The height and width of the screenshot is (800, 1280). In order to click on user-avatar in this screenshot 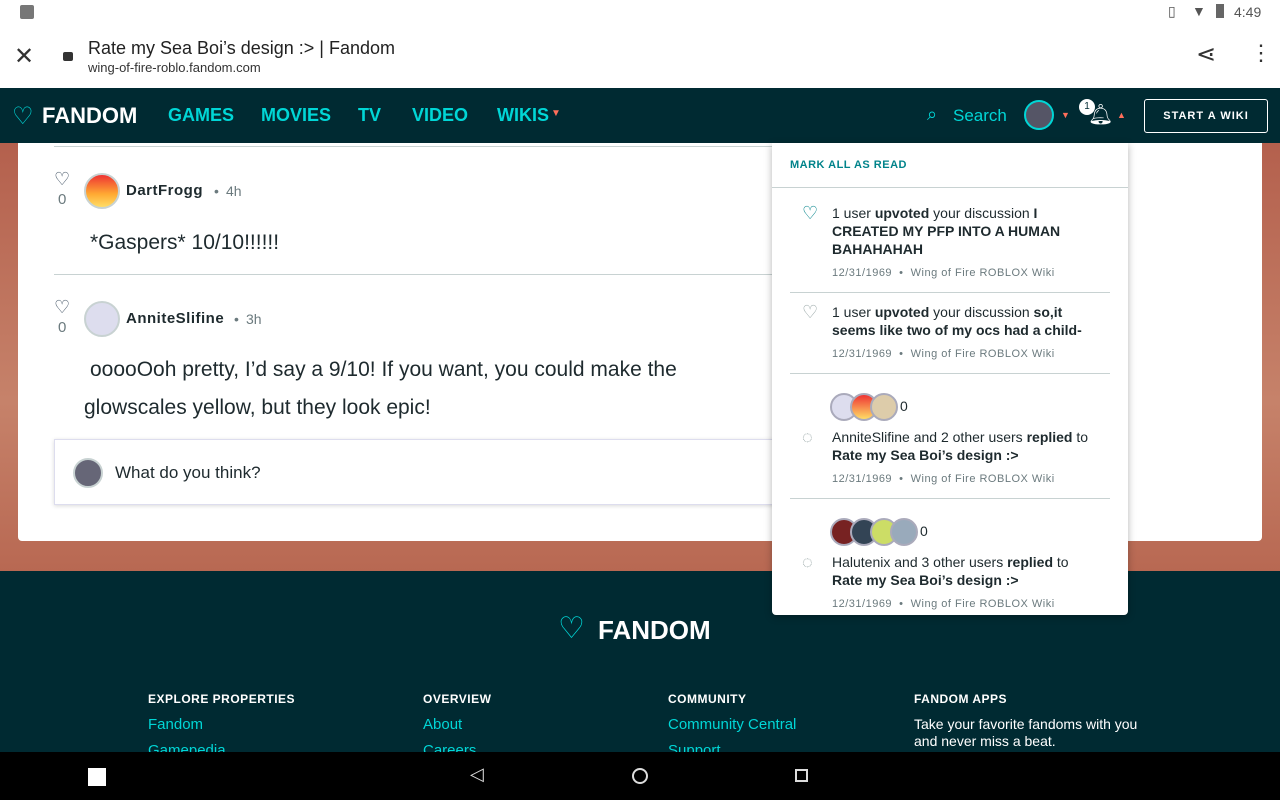, I will do `click(1039, 115)`.